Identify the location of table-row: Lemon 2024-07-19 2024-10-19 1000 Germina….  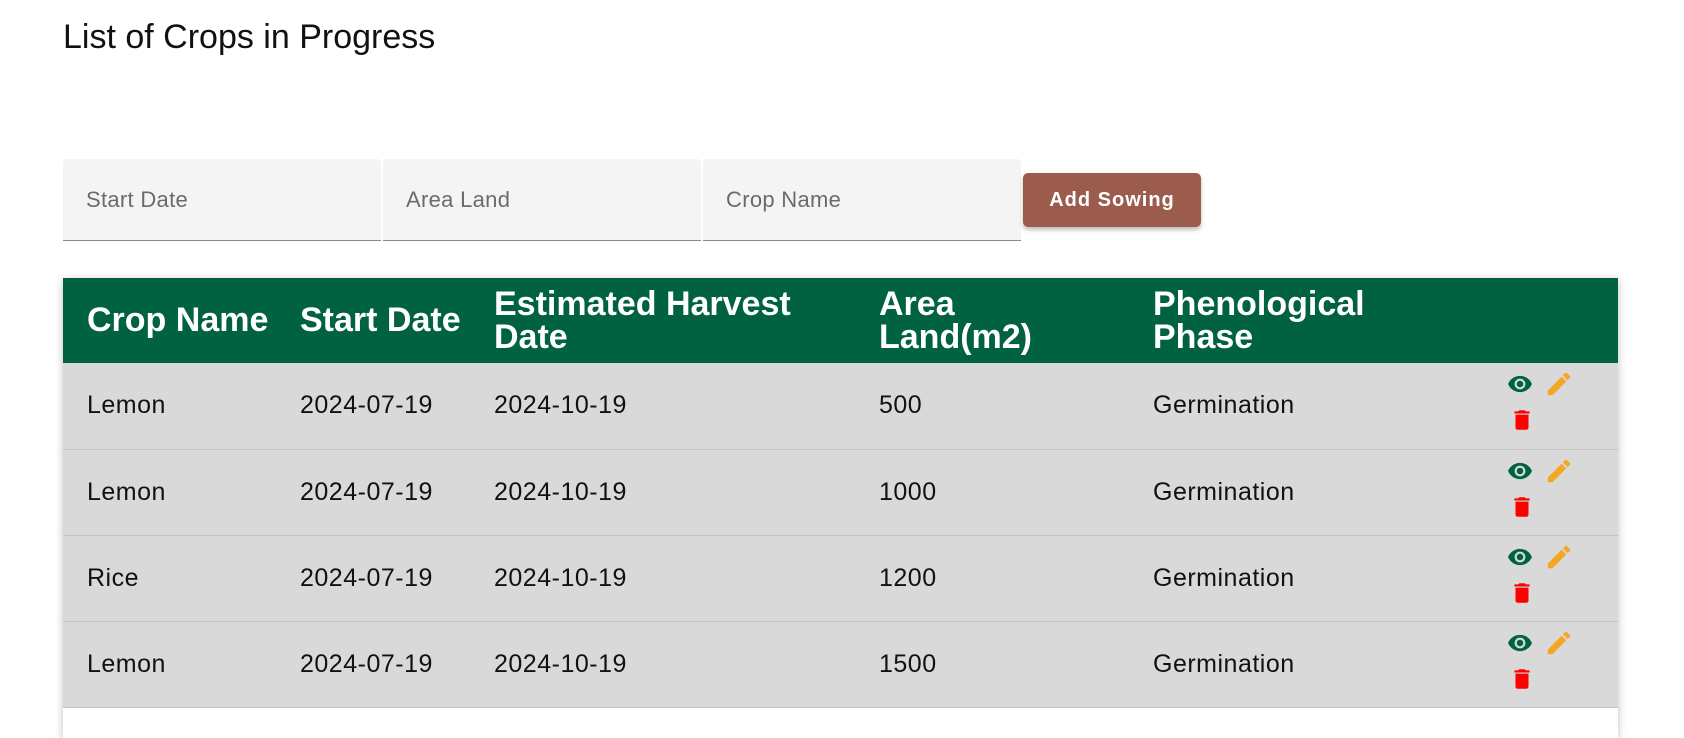
(840, 492).